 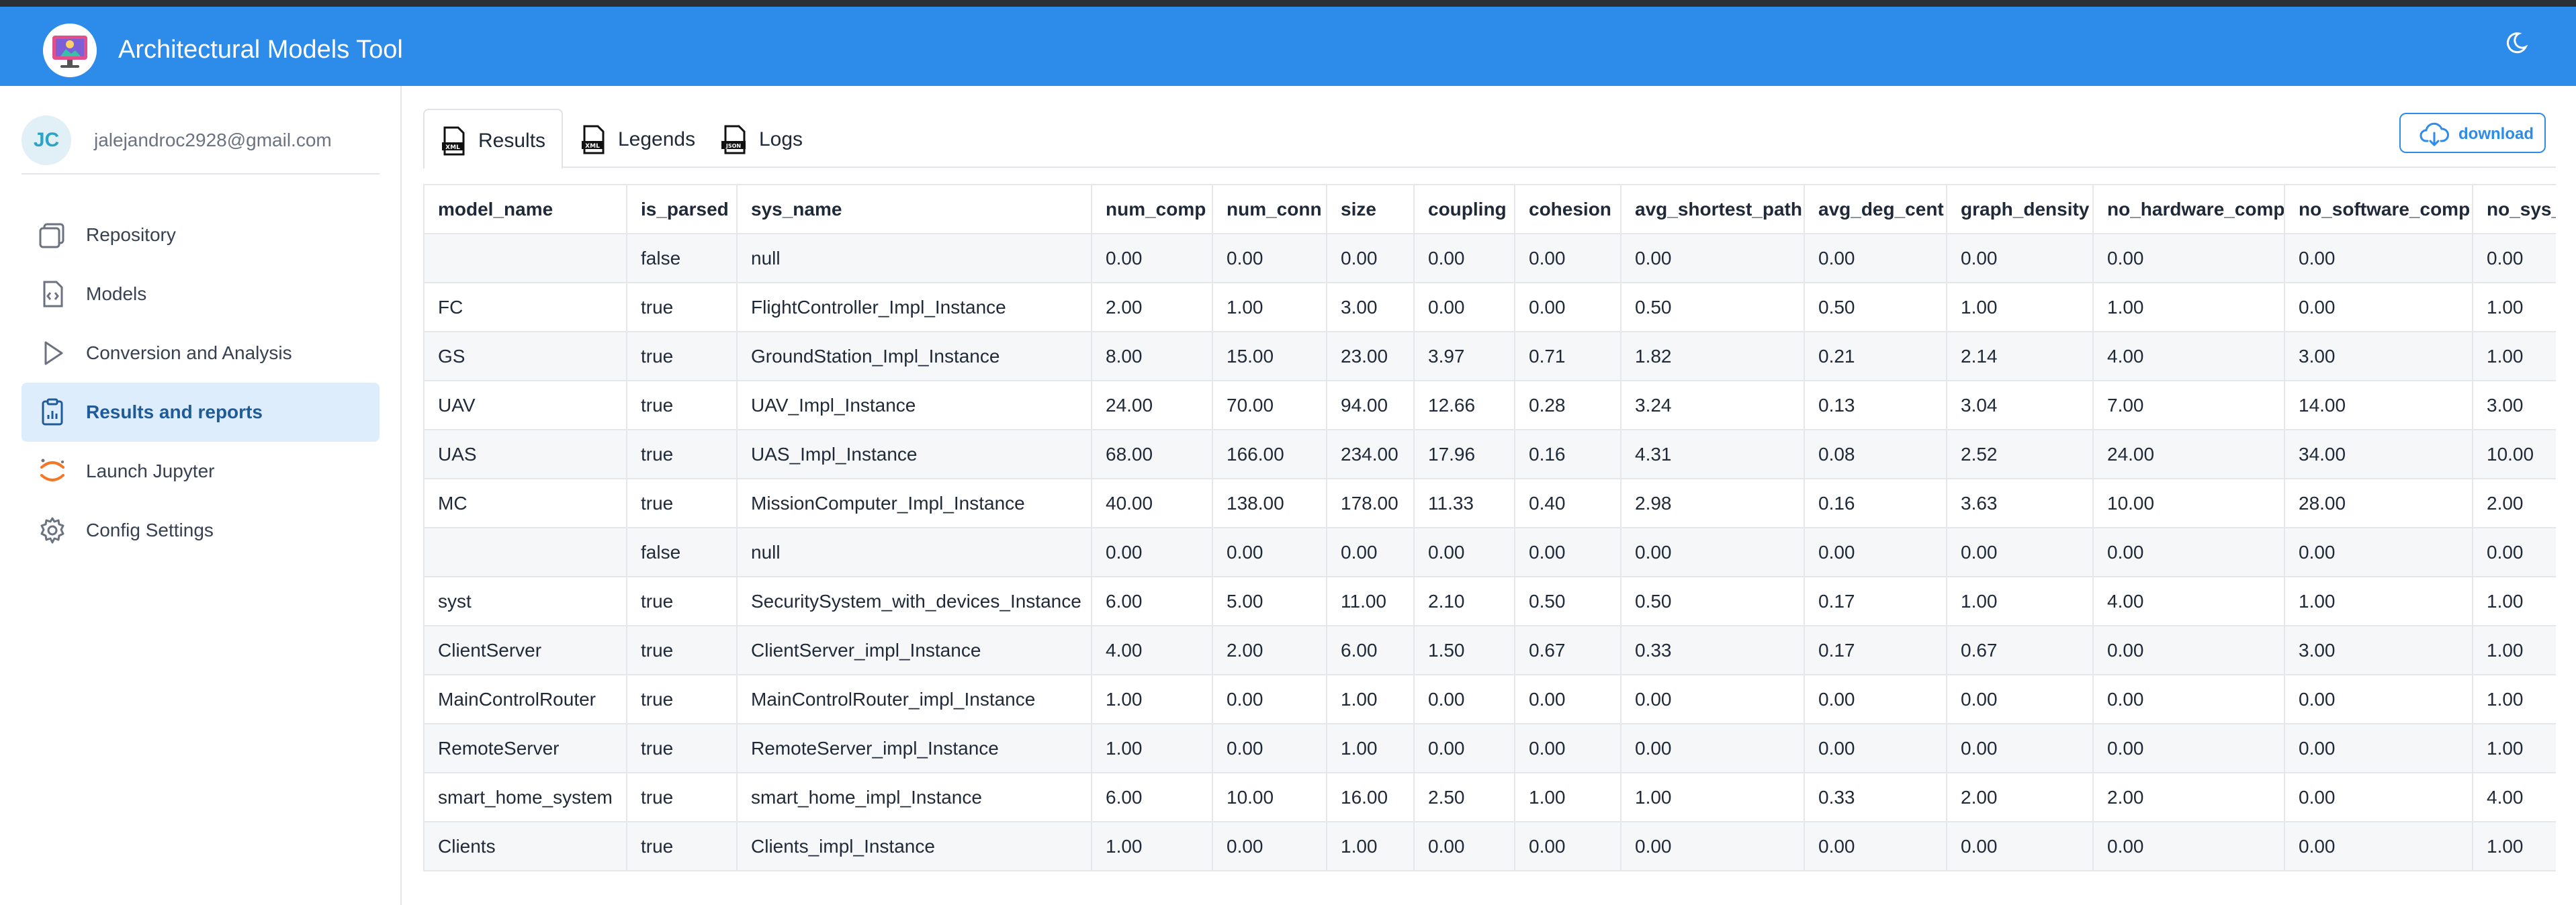 I want to click on column-header-size: size, so click(x=1371, y=209).